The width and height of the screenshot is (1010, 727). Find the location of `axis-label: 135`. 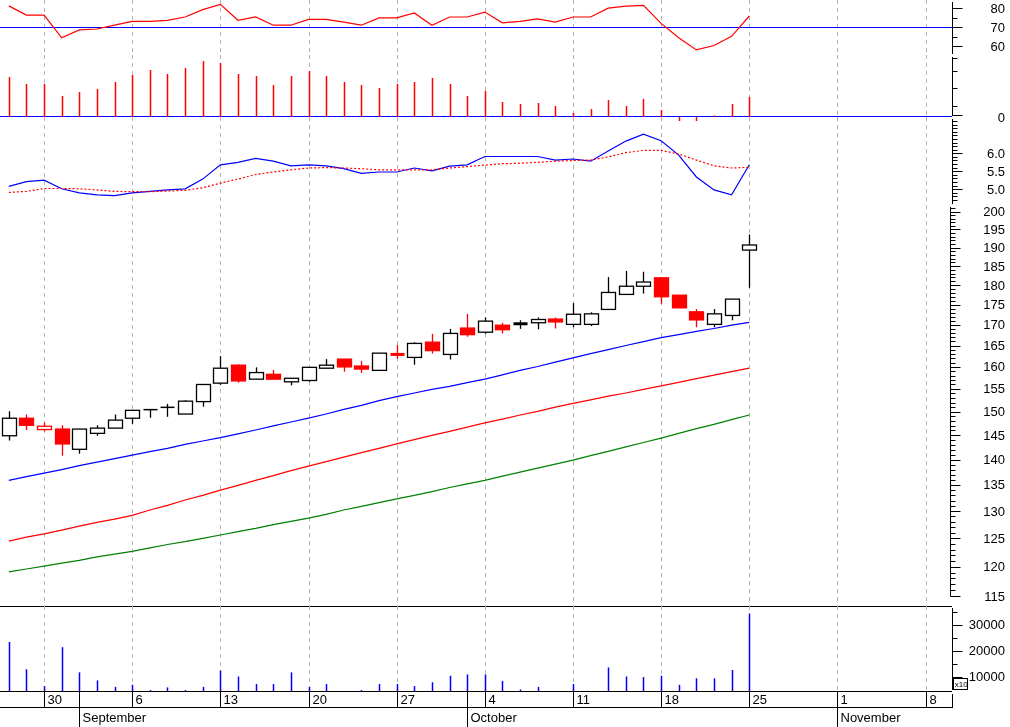

axis-label: 135 is located at coordinates (994, 485).